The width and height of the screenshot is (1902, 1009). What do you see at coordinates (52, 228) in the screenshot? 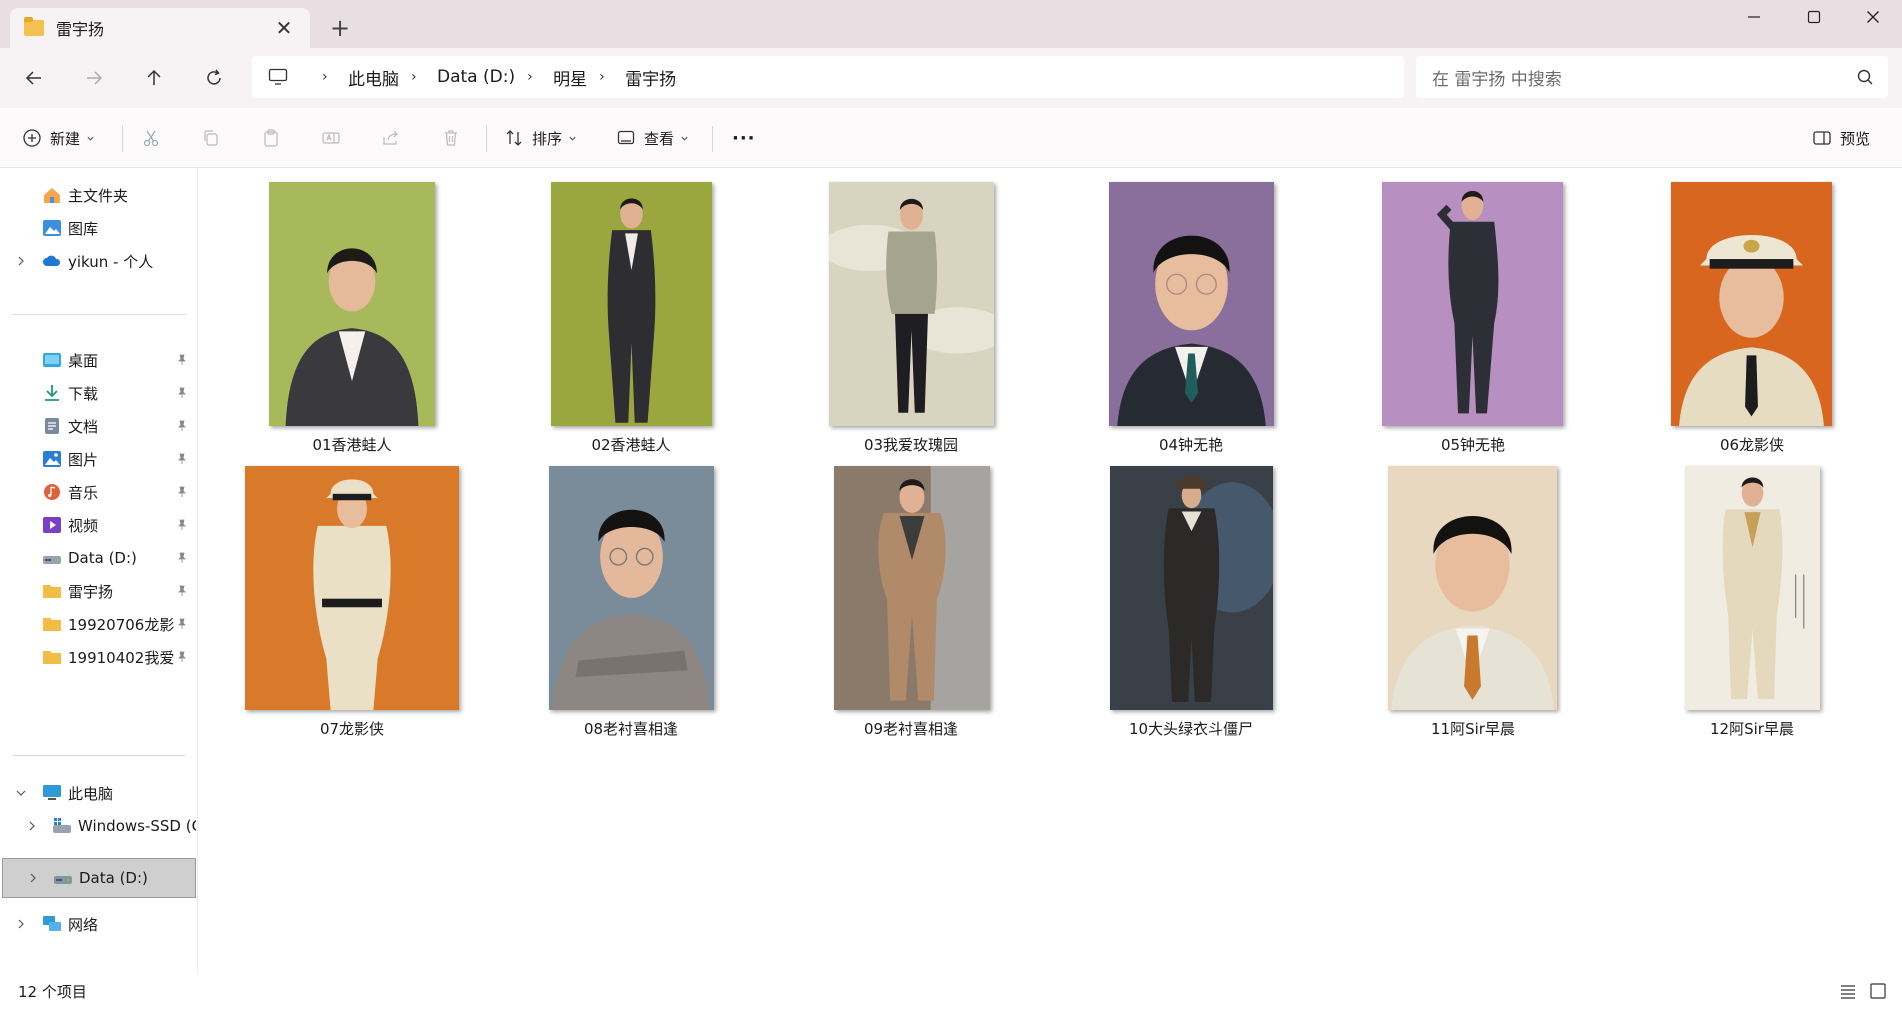
I see `gallery-icon` at bounding box center [52, 228].